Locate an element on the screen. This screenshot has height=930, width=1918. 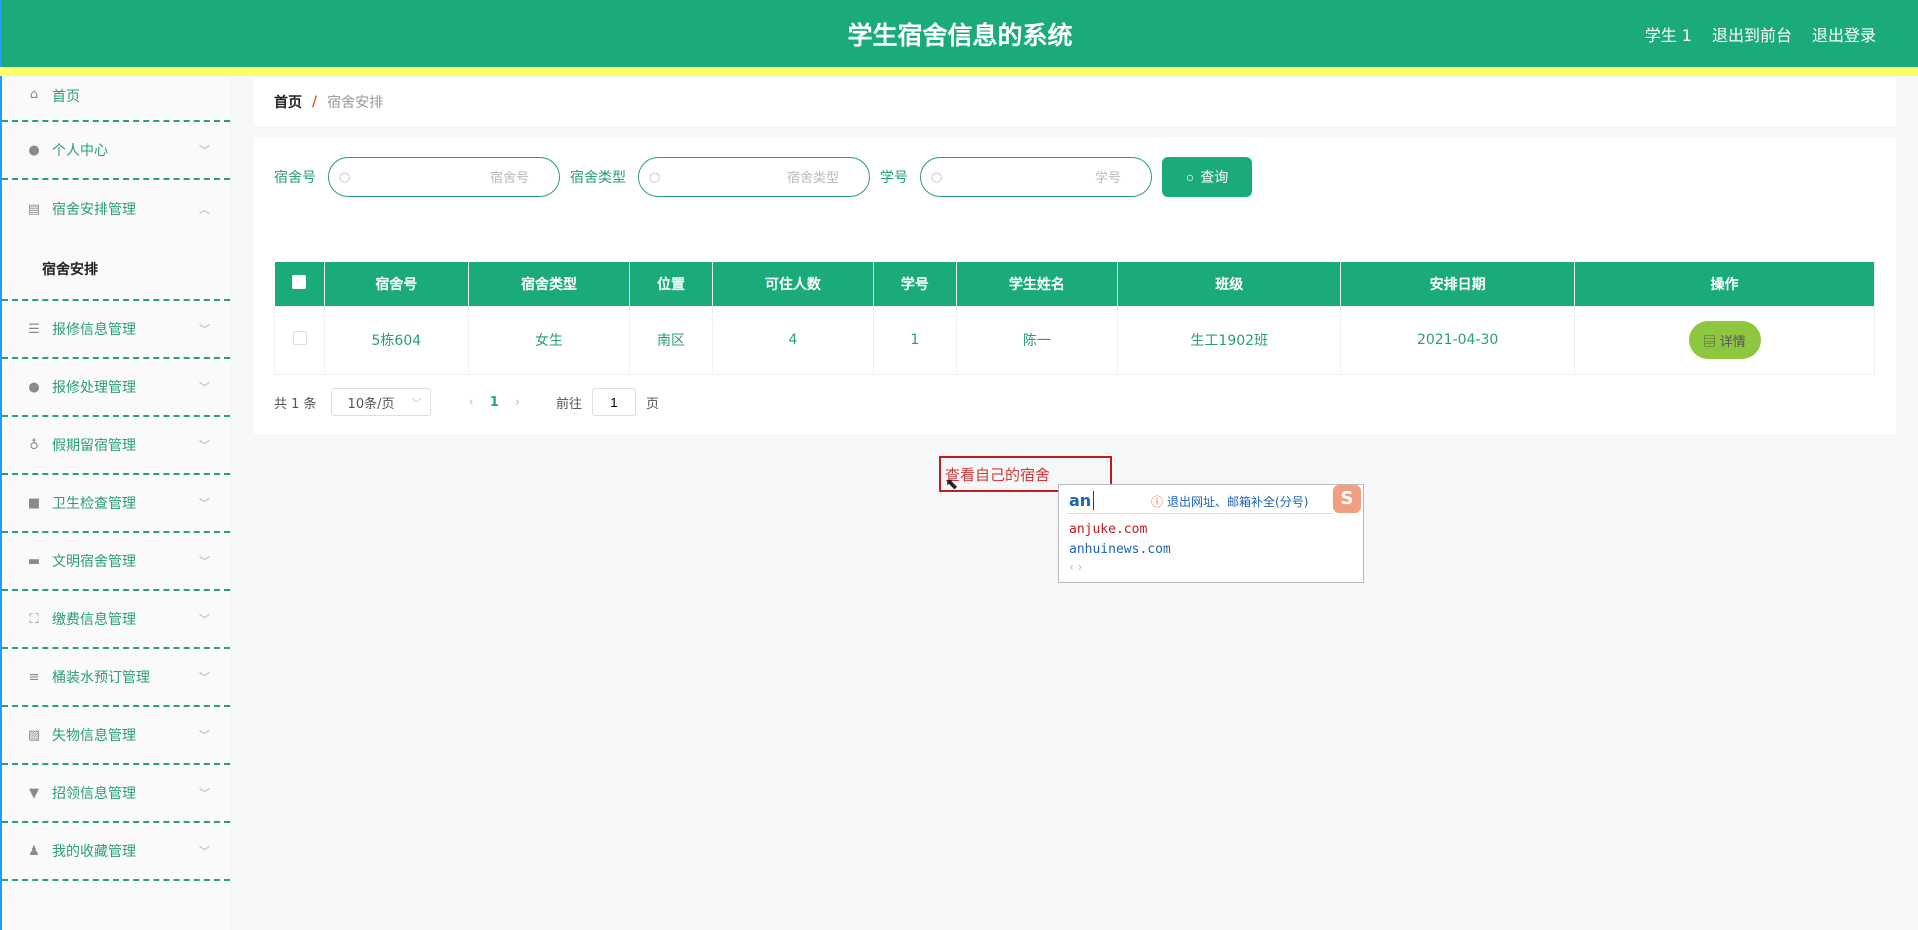
goto-page-input is located at coordinates (614, 402).